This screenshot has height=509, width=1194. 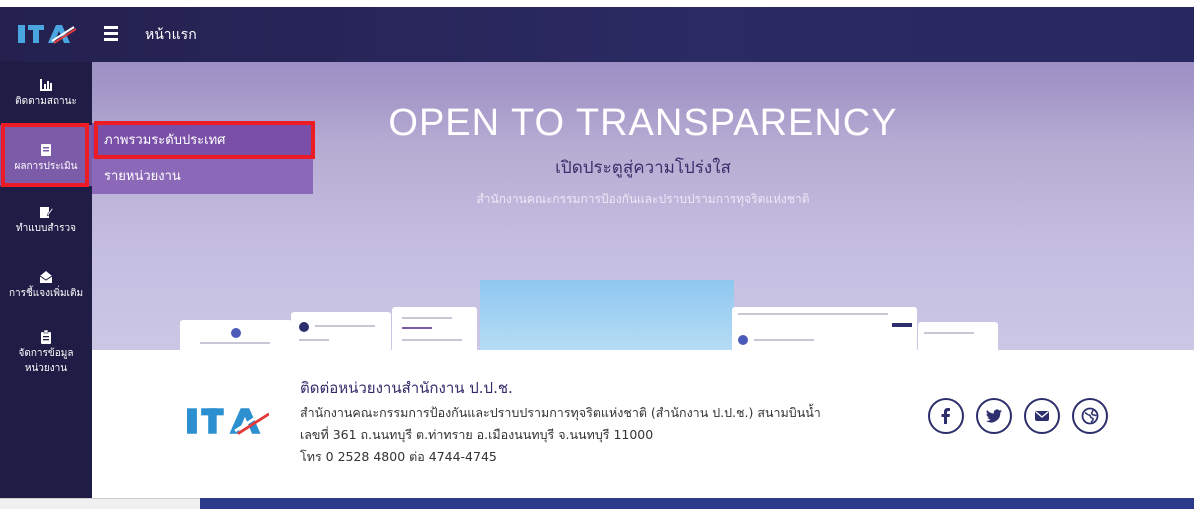 What do you see at coordinates (607, 315) in the screenshot?
I see `mockup-image` at bounding box center [607, 315].